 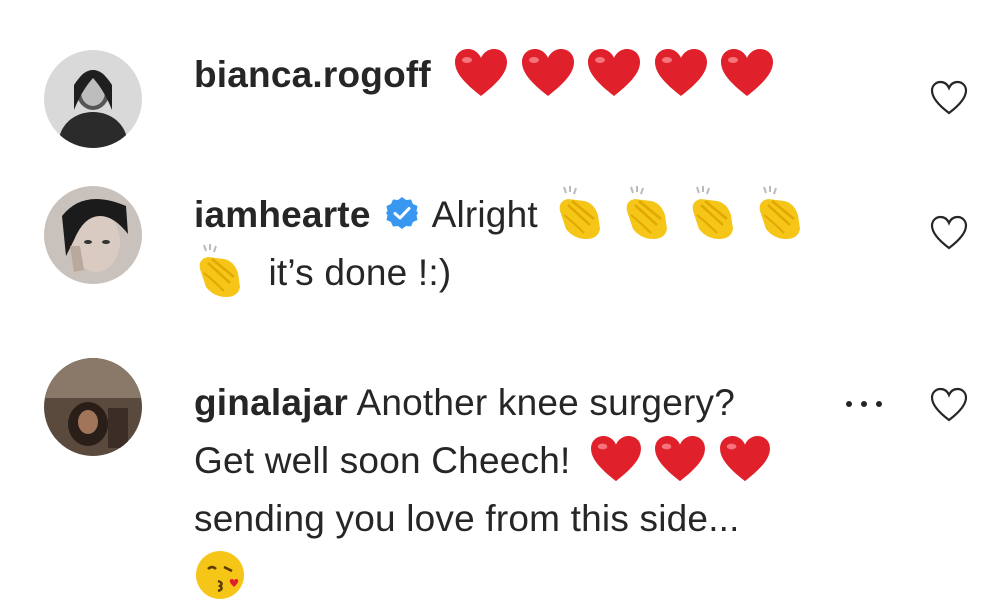 I want to click on comment-line: it’s done !:), so click(x=514, y=273).